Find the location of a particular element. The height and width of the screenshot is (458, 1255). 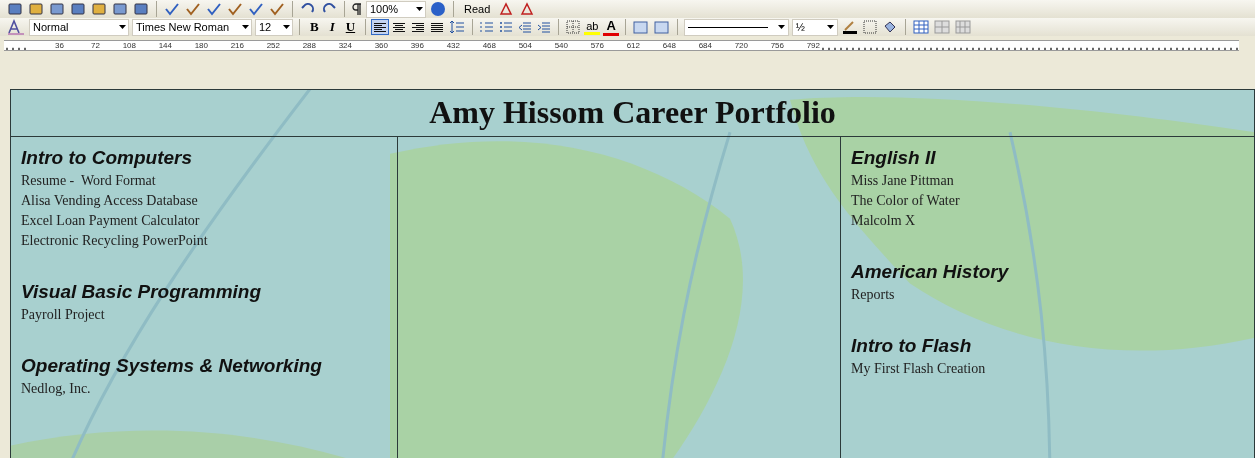

zoom-dropdown: 100% is located at coordinates (396, 9).